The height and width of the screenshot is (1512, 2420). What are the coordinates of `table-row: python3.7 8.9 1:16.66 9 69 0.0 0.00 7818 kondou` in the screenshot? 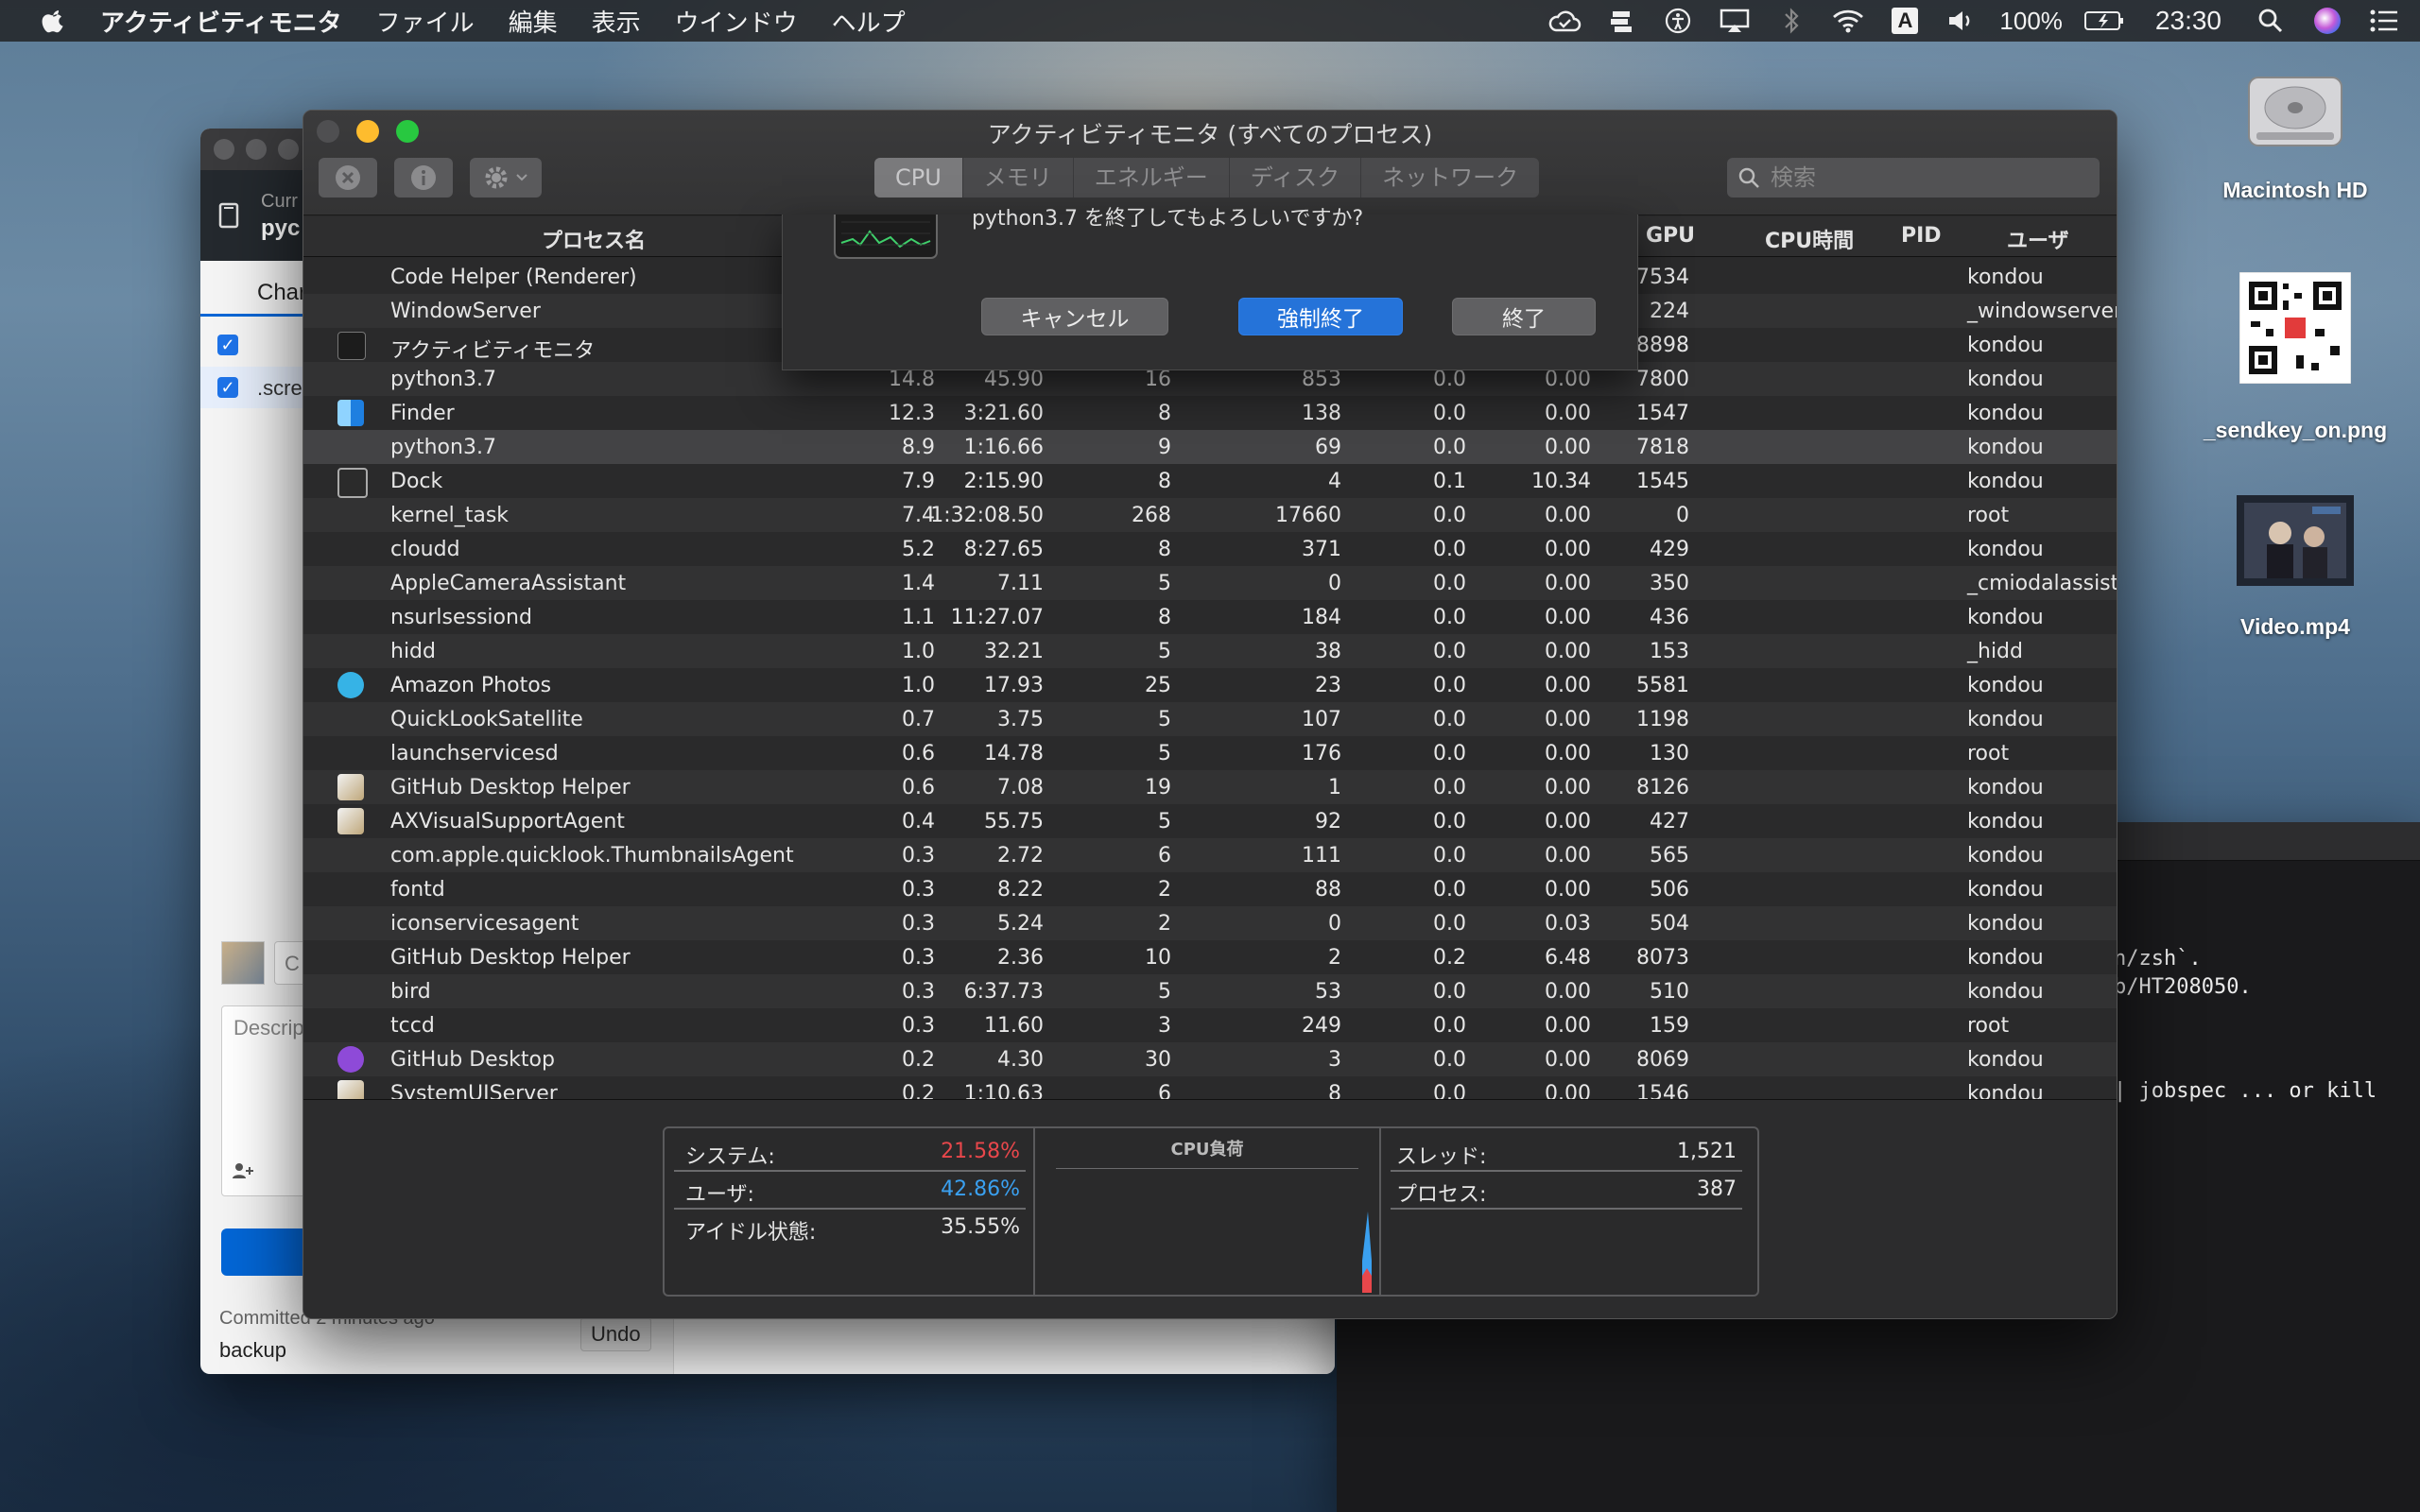 It's located at (1210, 447).